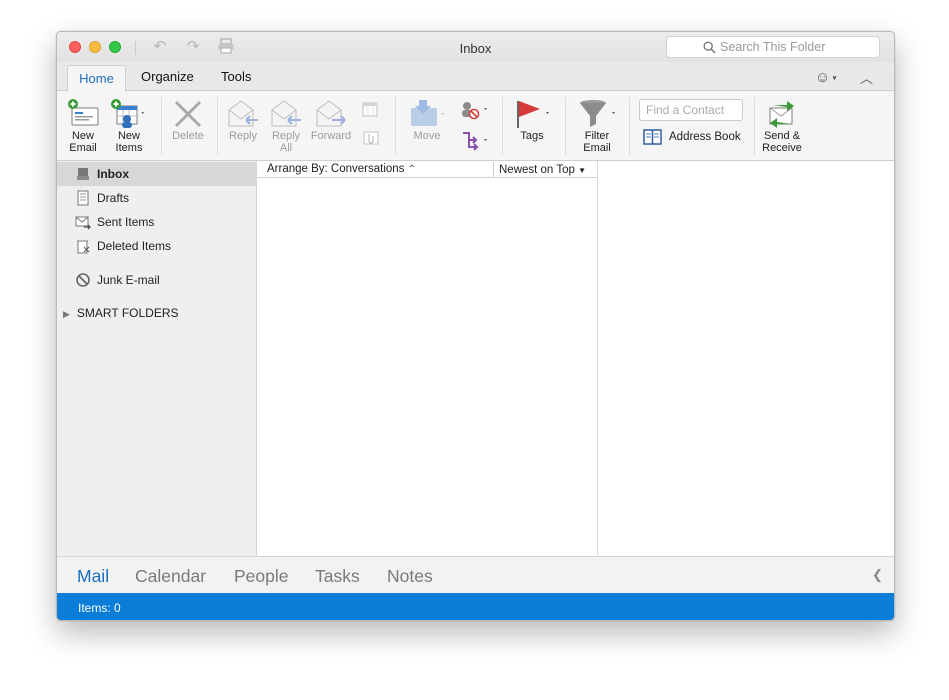  Describe the element at coordinates (188, 136) in the screenshot. I see `delete-label: Delete` at that location.